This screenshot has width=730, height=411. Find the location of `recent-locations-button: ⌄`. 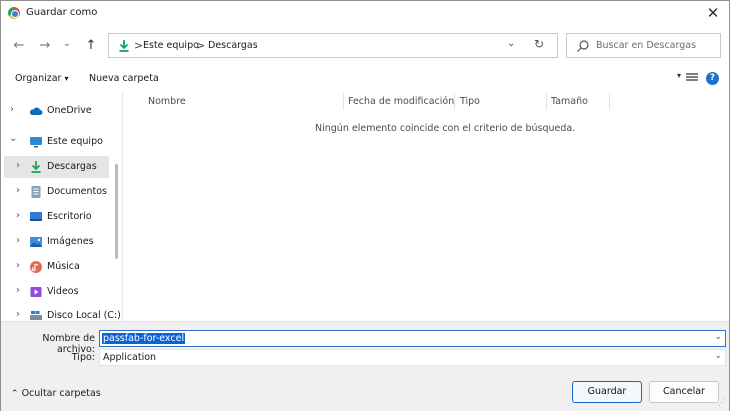

recent-locations-button: ⌄ is located at coordinates (67, 44).